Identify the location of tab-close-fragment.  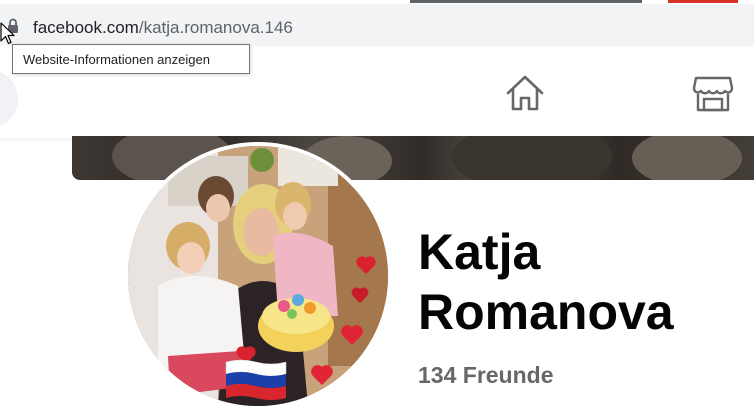
(703, 1).